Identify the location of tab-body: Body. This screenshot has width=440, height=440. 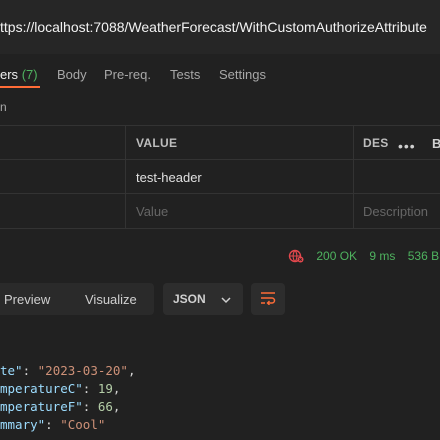
(72, 74).